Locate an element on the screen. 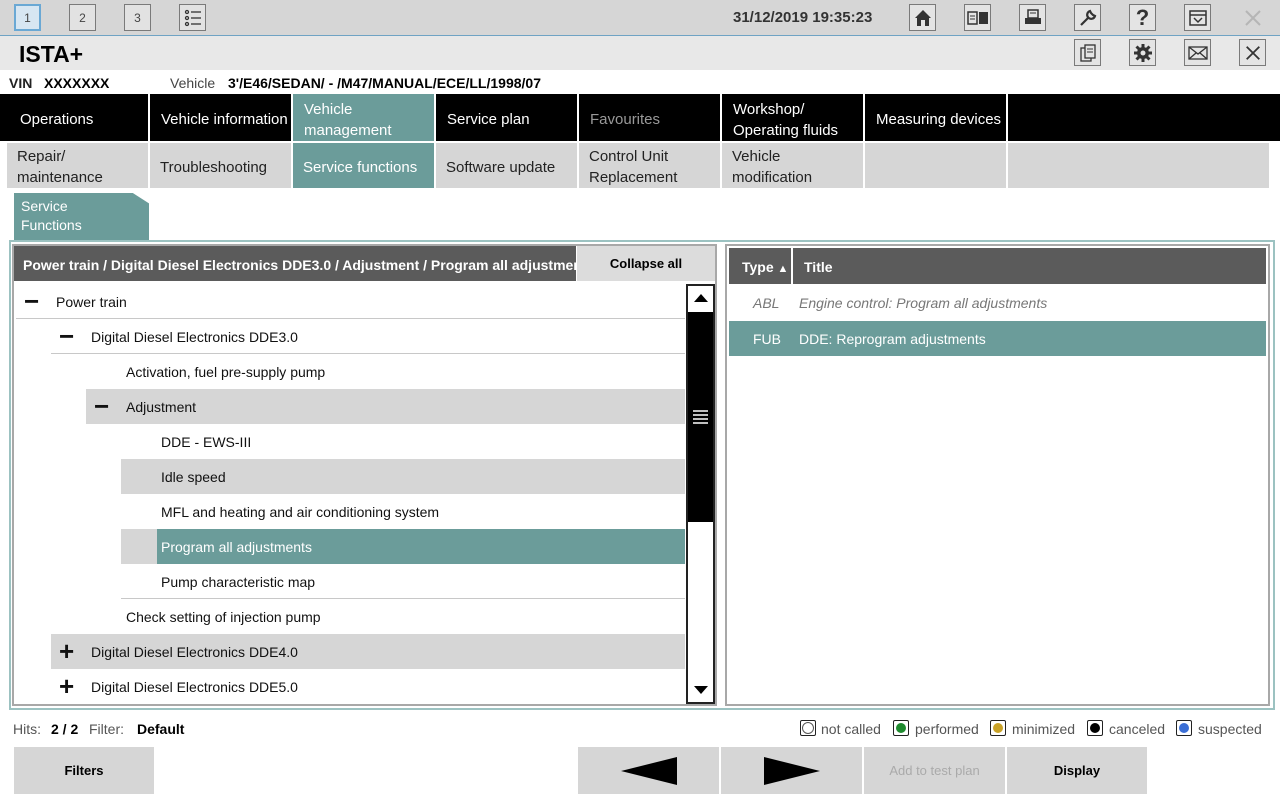 This screenshot has height=800, width=1280. minimize-button is located at coordinates (1197, 17).